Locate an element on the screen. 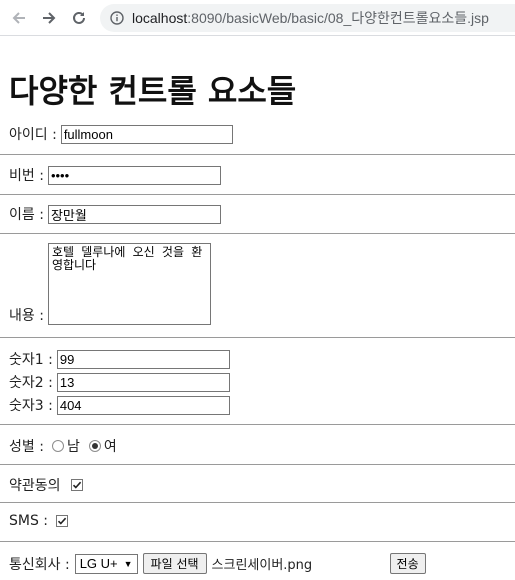  number1-input is located at coordinates (143, 359).